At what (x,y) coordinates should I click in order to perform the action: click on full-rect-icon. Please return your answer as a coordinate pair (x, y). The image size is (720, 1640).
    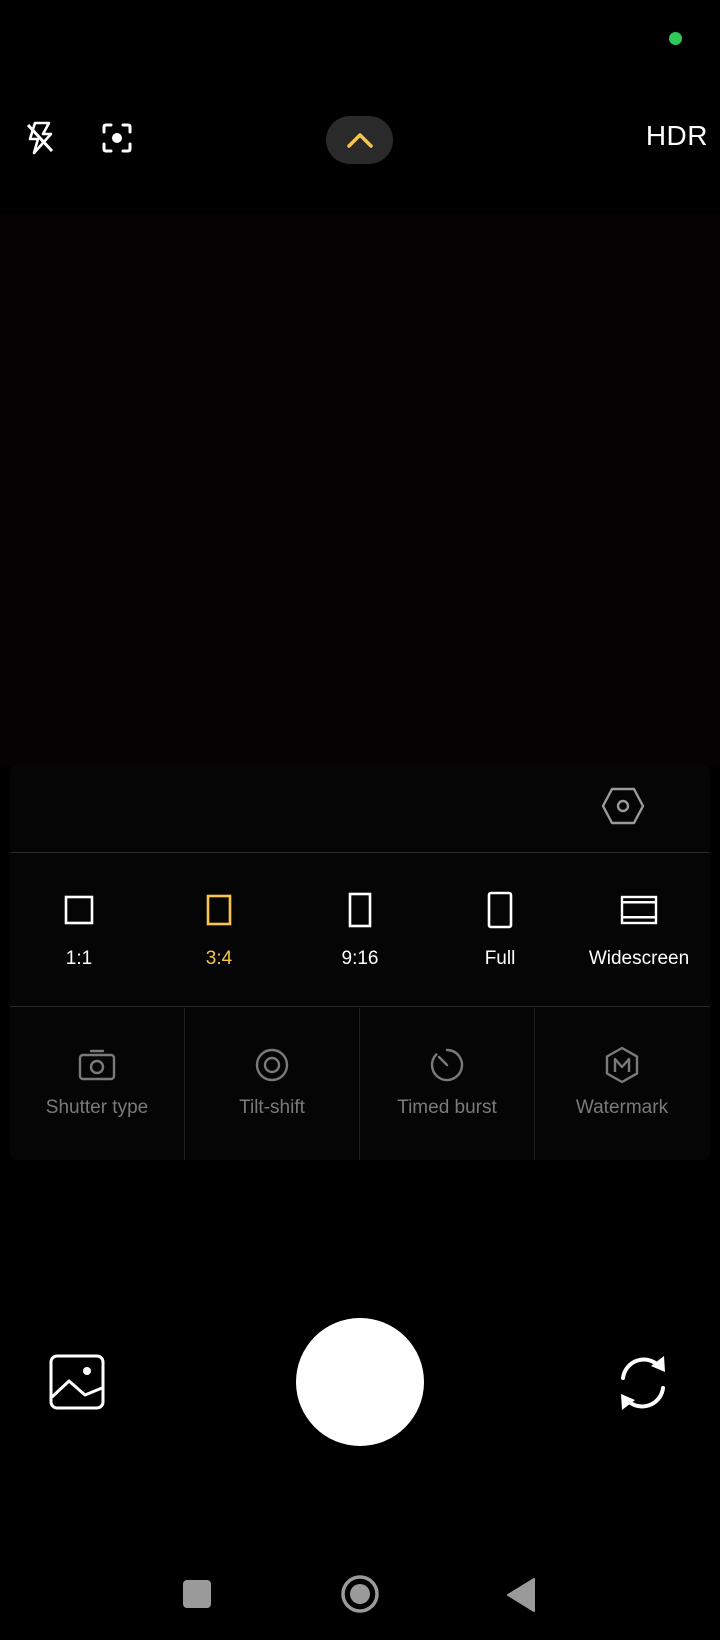
    Looking at the image, I should click on (500, 910).